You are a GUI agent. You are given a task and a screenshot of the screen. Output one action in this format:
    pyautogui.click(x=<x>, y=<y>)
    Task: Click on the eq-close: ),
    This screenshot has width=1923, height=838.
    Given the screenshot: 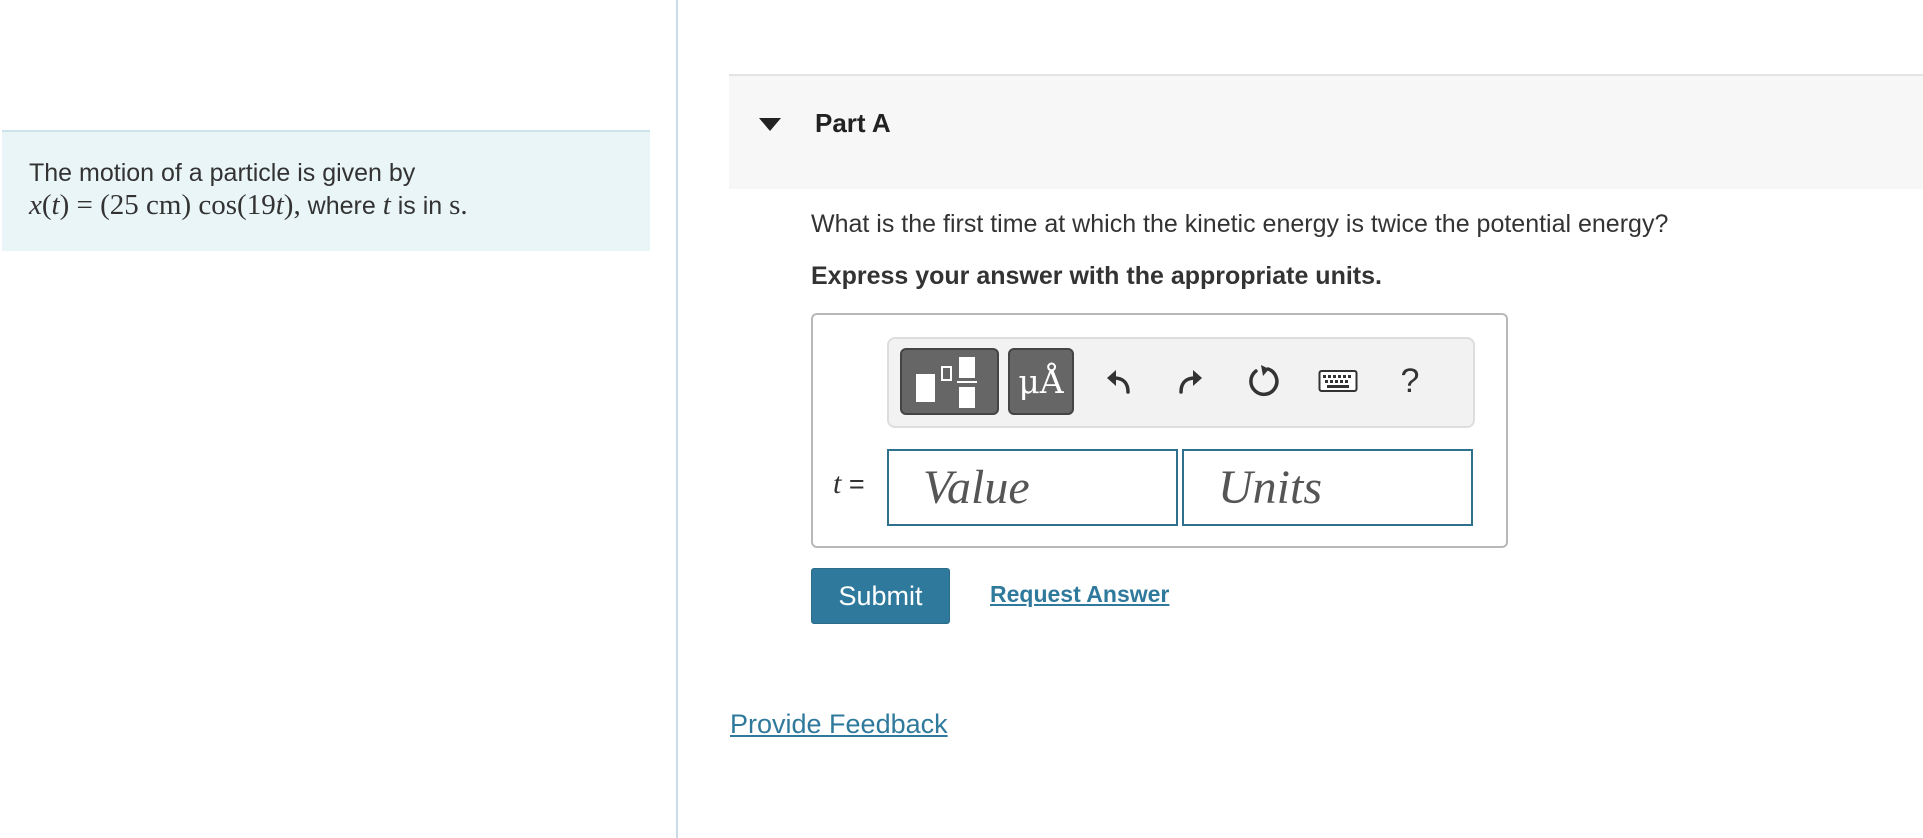 What is the action you would take?
    pyautogui.click(x=292, y=205)
    